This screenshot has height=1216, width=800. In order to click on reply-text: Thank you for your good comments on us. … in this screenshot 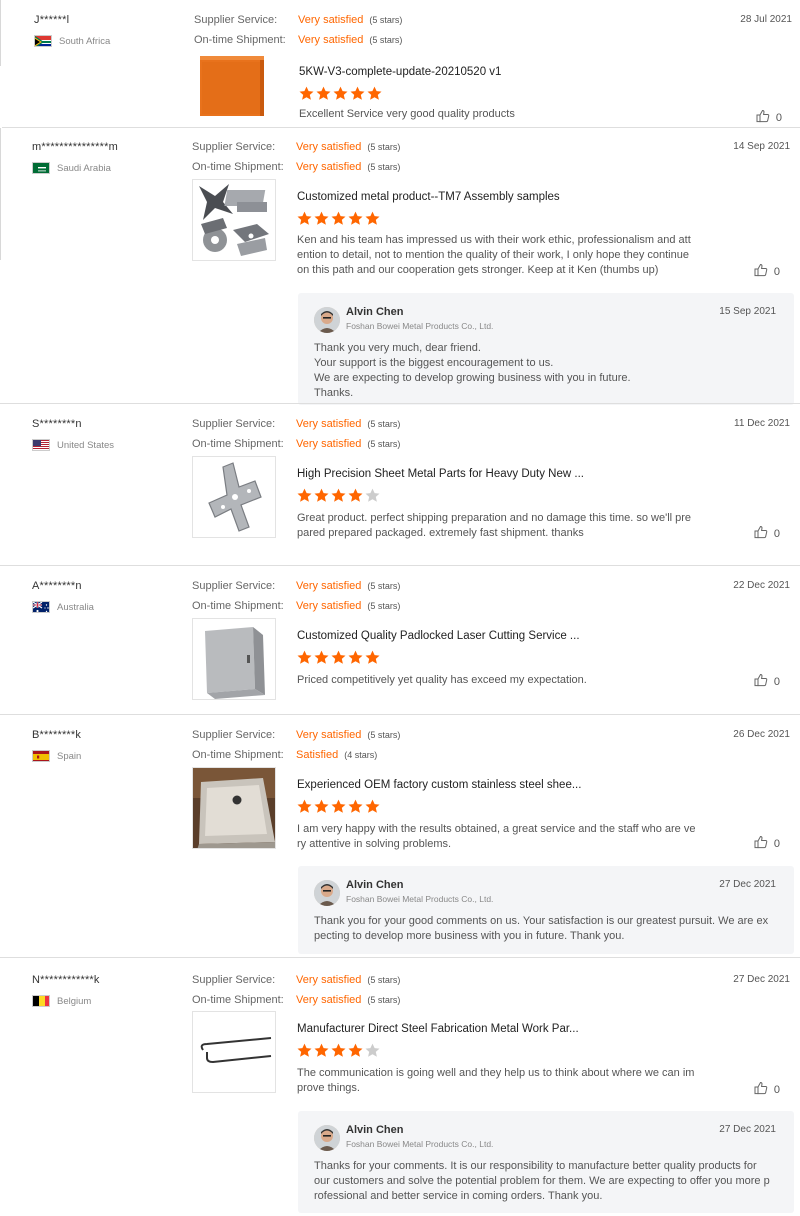, I will do `click(547, 929)`.